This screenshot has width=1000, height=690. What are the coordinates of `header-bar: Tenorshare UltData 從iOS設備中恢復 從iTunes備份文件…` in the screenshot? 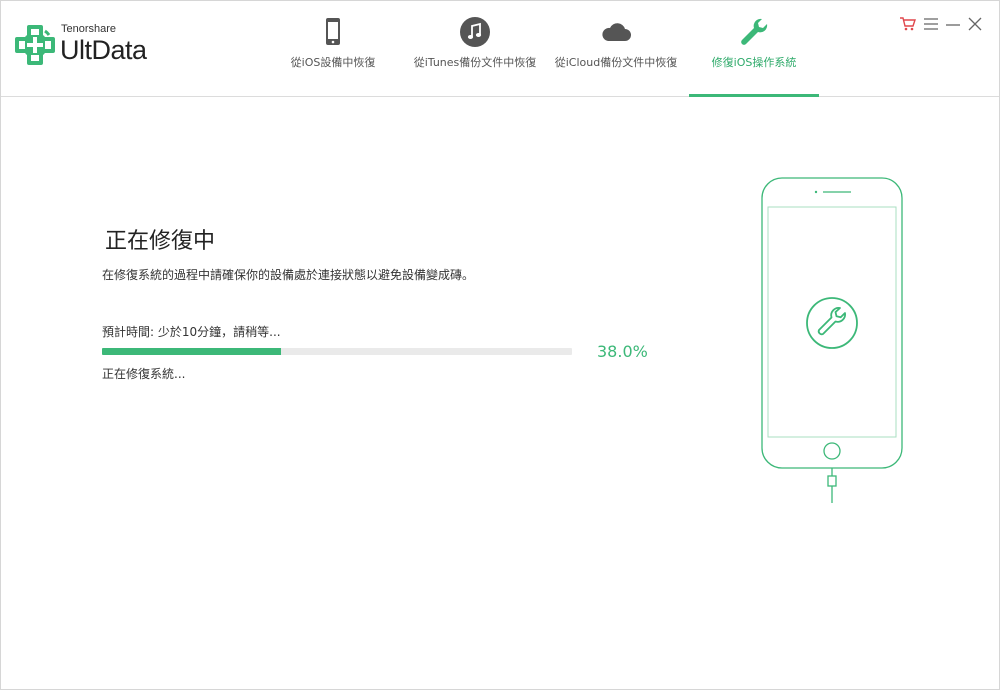 It's located at (500, 49).